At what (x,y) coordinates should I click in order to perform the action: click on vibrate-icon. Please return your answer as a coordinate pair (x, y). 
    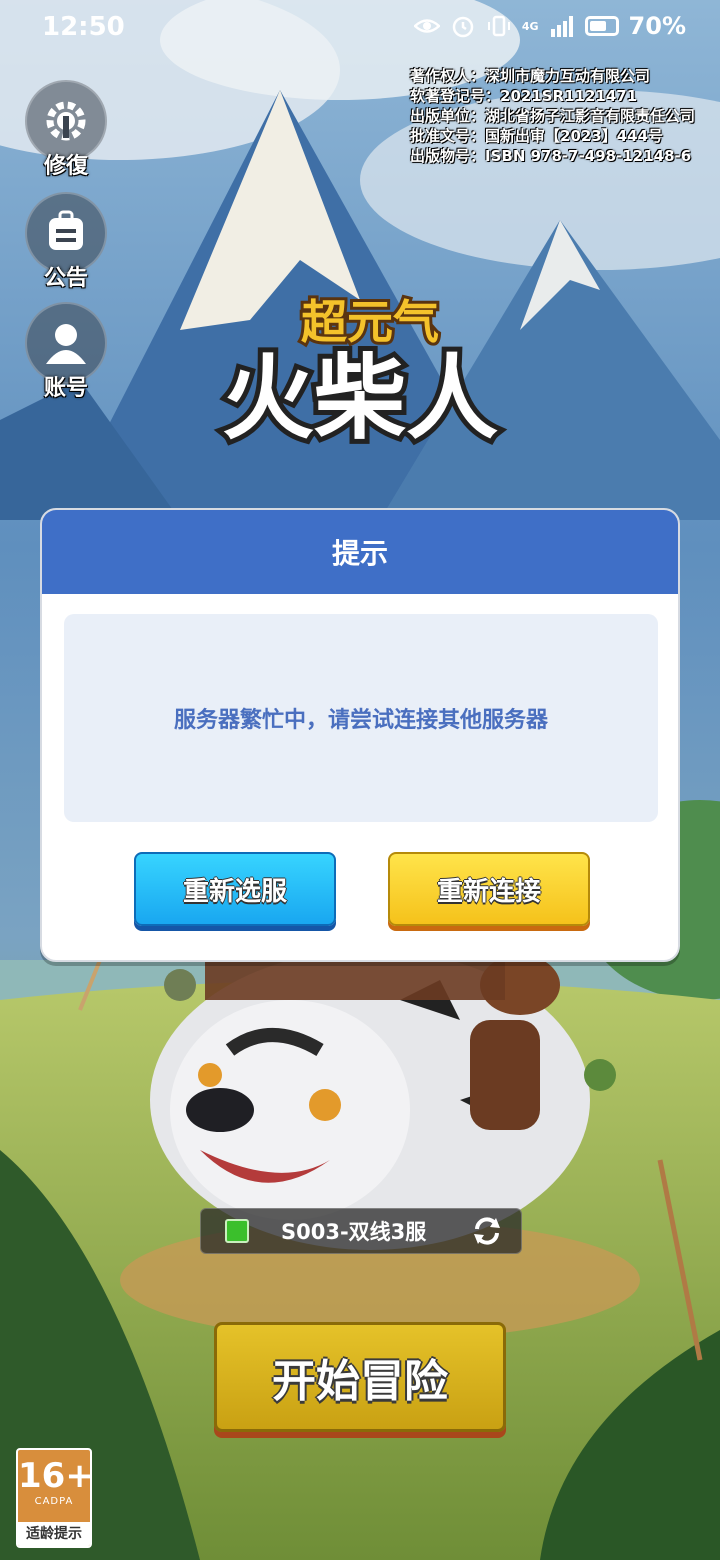
    Looking at the image, I should click on (498, 26).